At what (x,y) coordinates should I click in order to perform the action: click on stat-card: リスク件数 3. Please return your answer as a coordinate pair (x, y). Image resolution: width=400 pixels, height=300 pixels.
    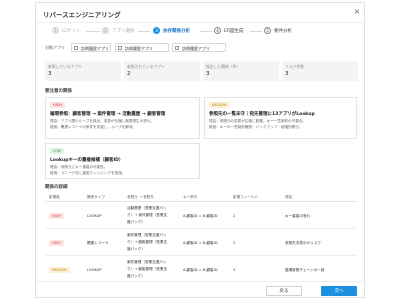
    Looking at the image, I should click on (320, 71).